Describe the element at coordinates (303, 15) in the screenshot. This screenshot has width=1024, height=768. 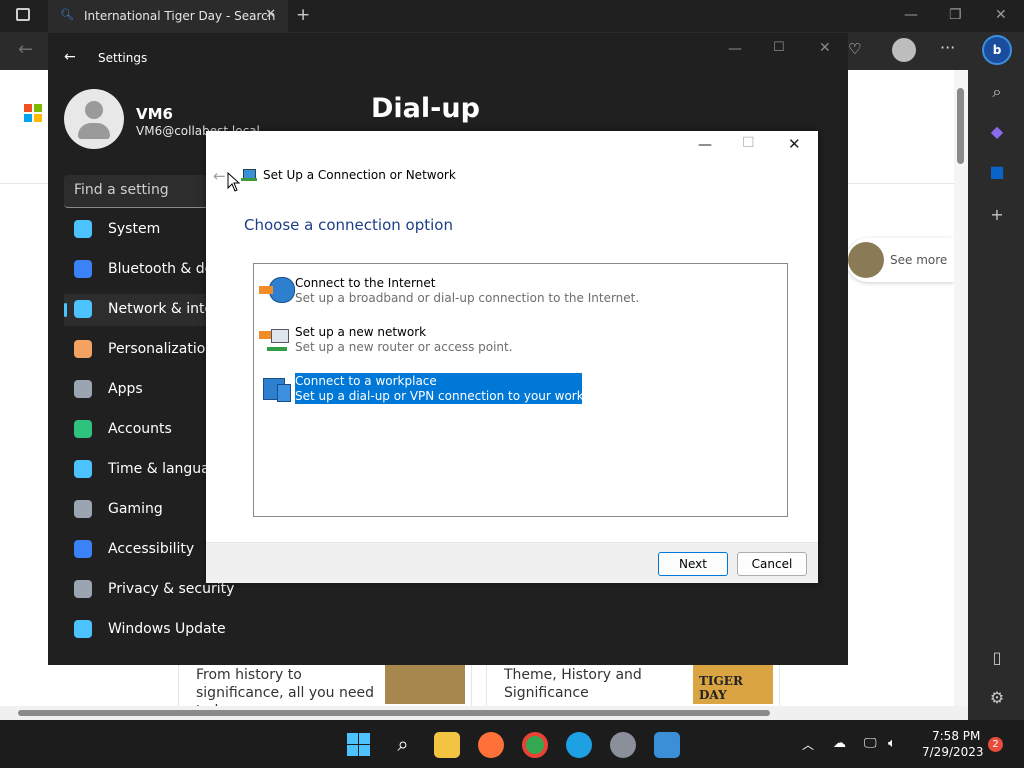
I see `new-tab-button: +` at that location.